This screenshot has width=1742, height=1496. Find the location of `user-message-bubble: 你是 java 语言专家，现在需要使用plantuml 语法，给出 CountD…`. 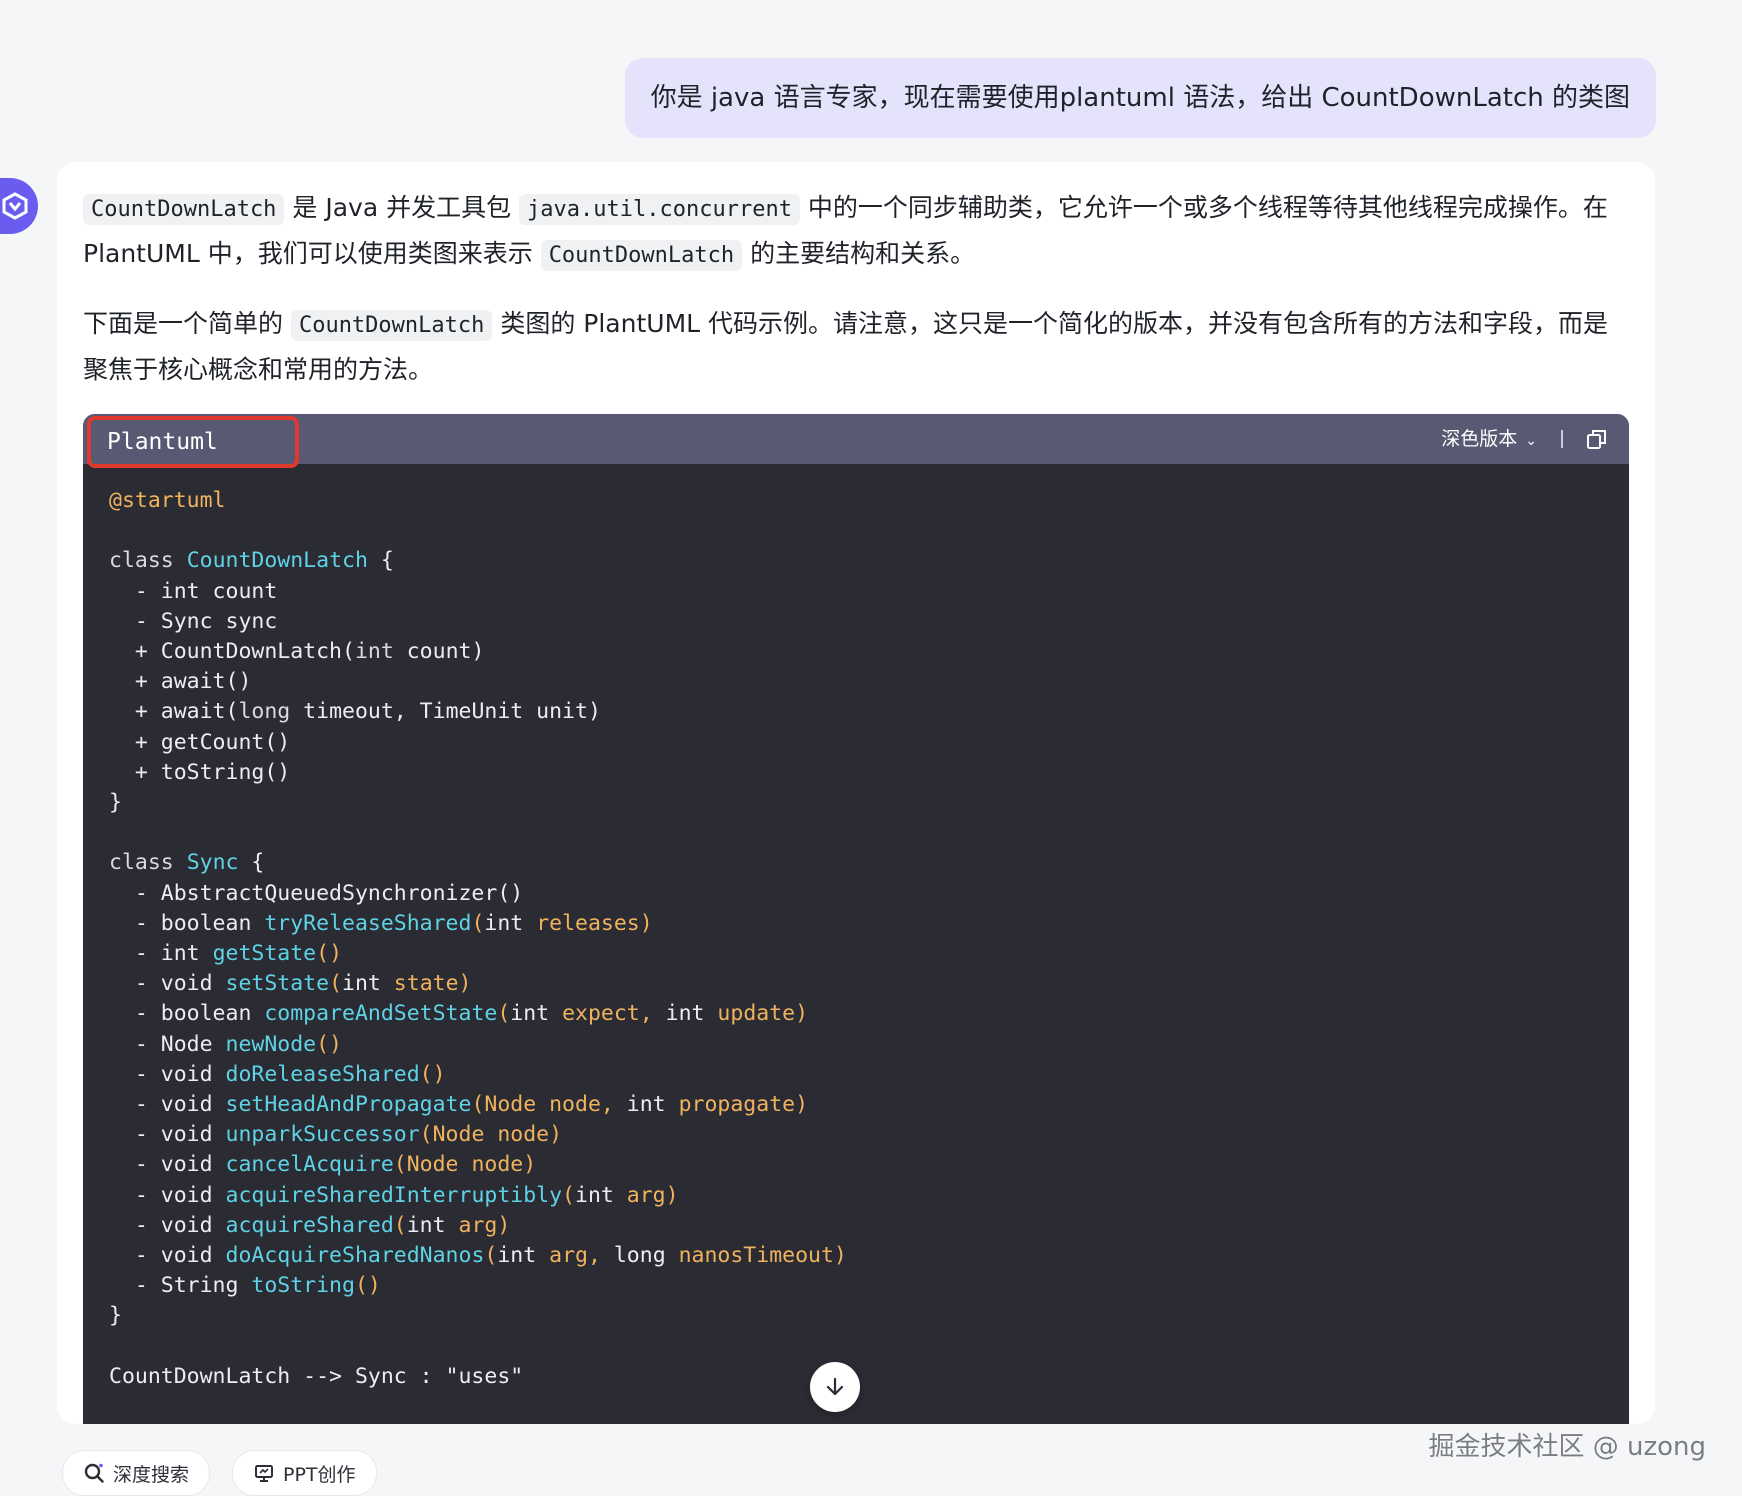

user-message-bubble: 你是 java 语言专家，现在需要使用plantuml 语法，给出 CountD… is located at coordinates (1140, 98).